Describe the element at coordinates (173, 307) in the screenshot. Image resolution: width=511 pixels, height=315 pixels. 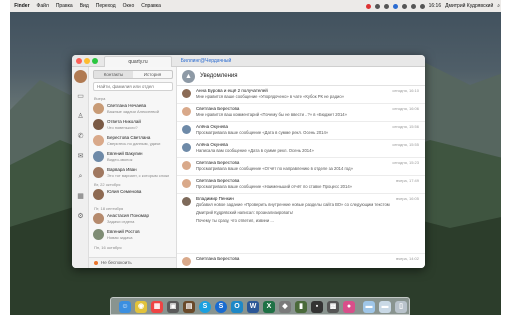
I see `photo-icon: ▣` at that location.